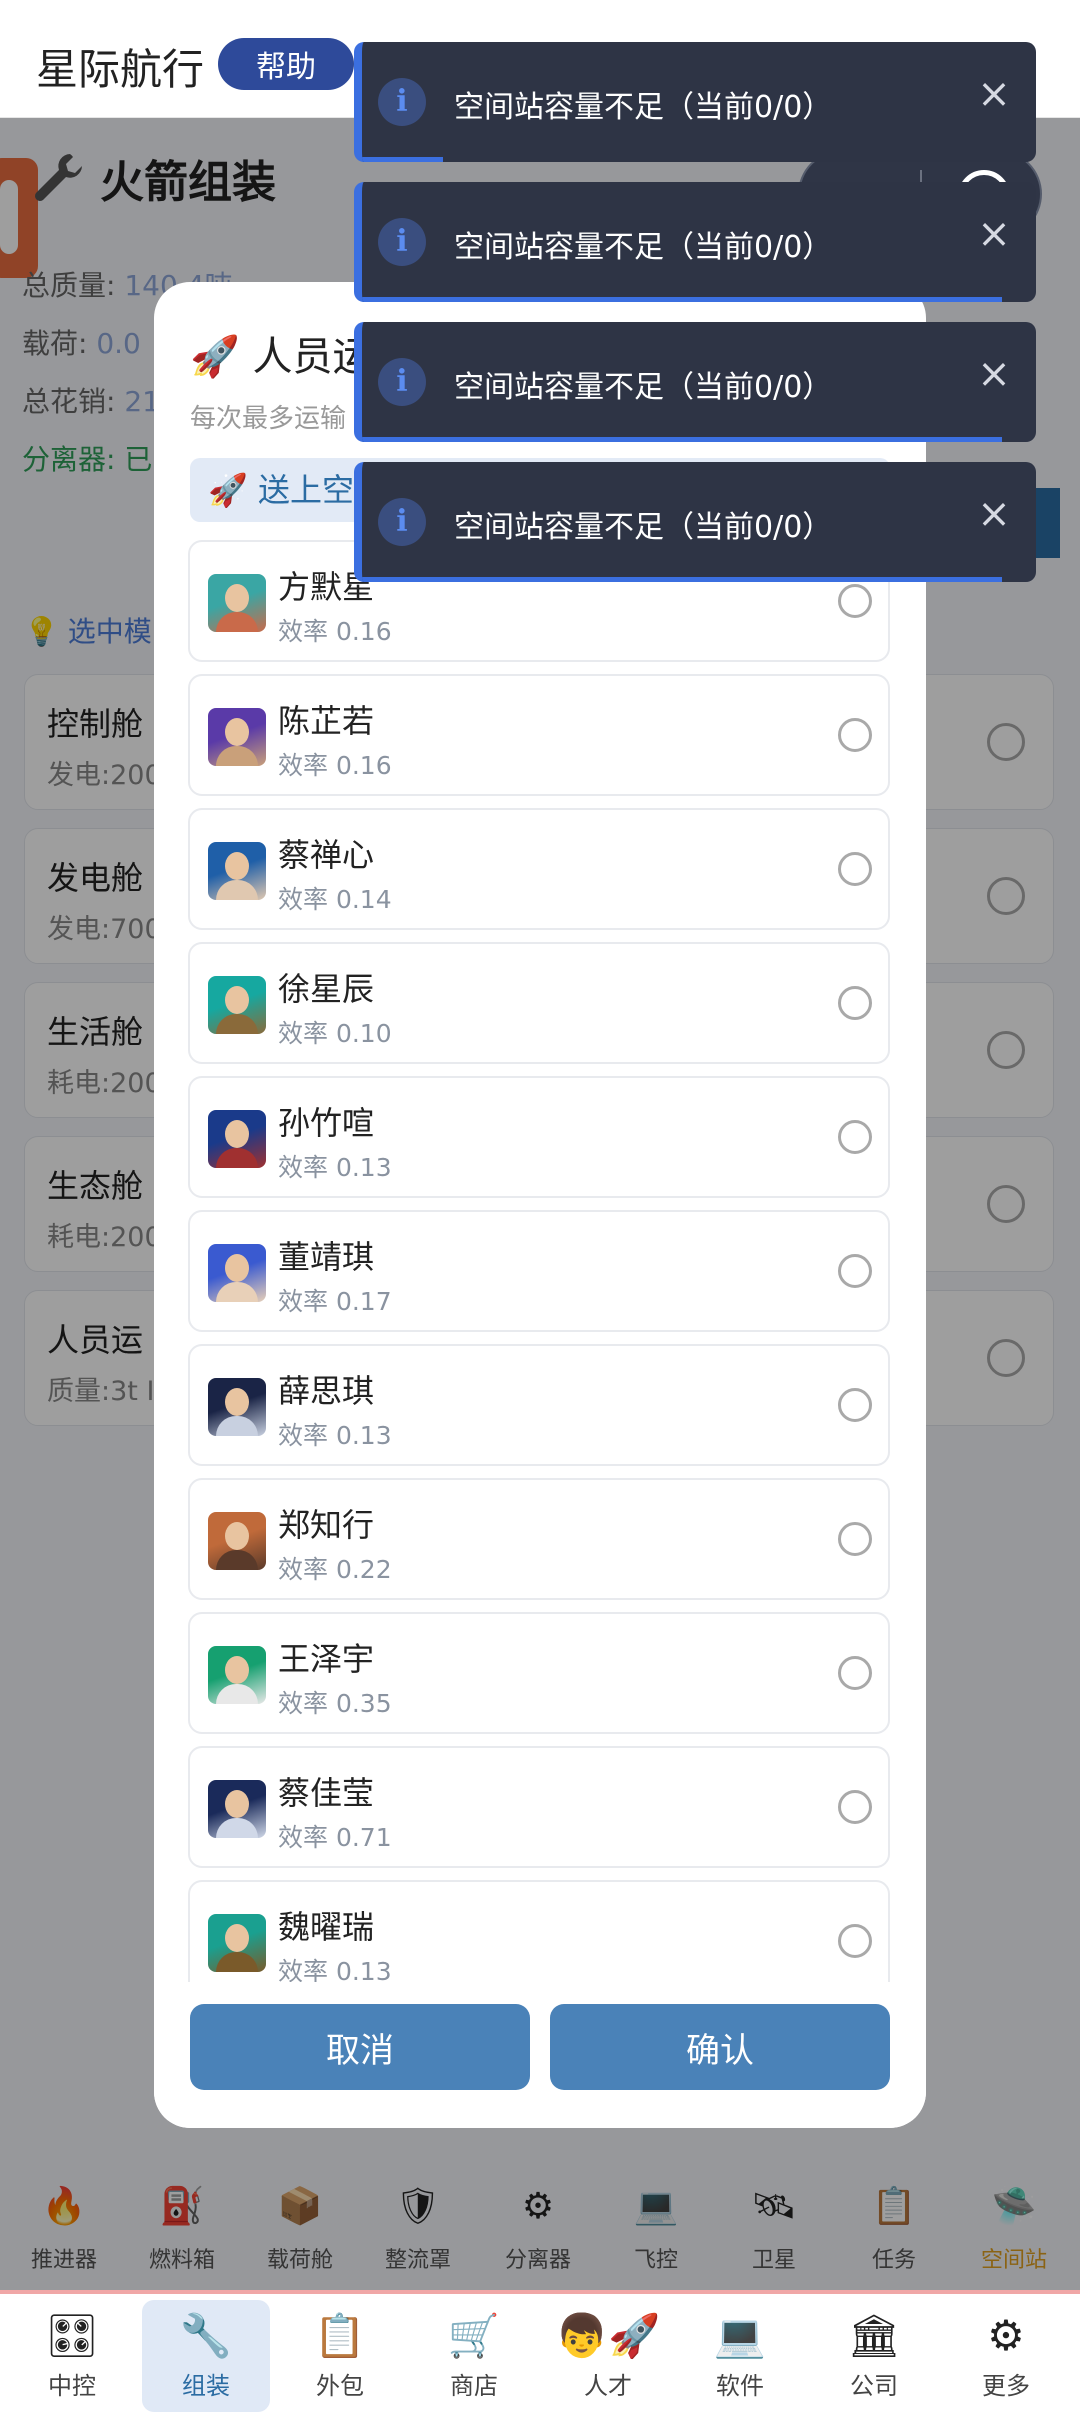 Image resolution: width=1080 pixels, height=2414 pixels. I want to click on nav-company: 🏛 公司, so click(874, 2356).